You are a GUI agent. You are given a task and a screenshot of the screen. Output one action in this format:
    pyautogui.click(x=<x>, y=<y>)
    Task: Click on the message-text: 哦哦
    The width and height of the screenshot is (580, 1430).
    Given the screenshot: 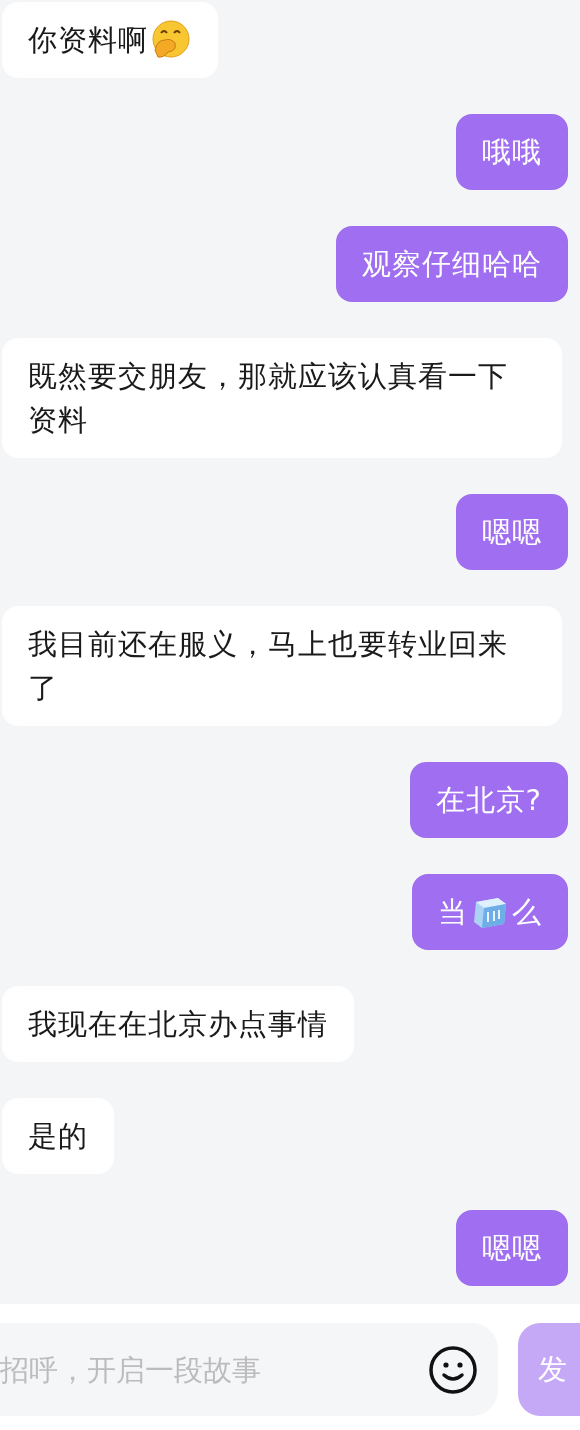 What is the action you would take?
    pyautogui.click(x=512, y=152)
    